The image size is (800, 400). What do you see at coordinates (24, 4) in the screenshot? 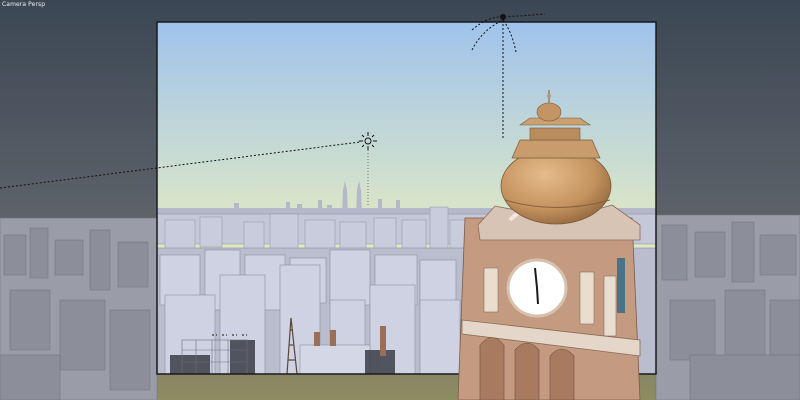
I see `viewport-label: Camera Persp` at bounding box center [24, 4].